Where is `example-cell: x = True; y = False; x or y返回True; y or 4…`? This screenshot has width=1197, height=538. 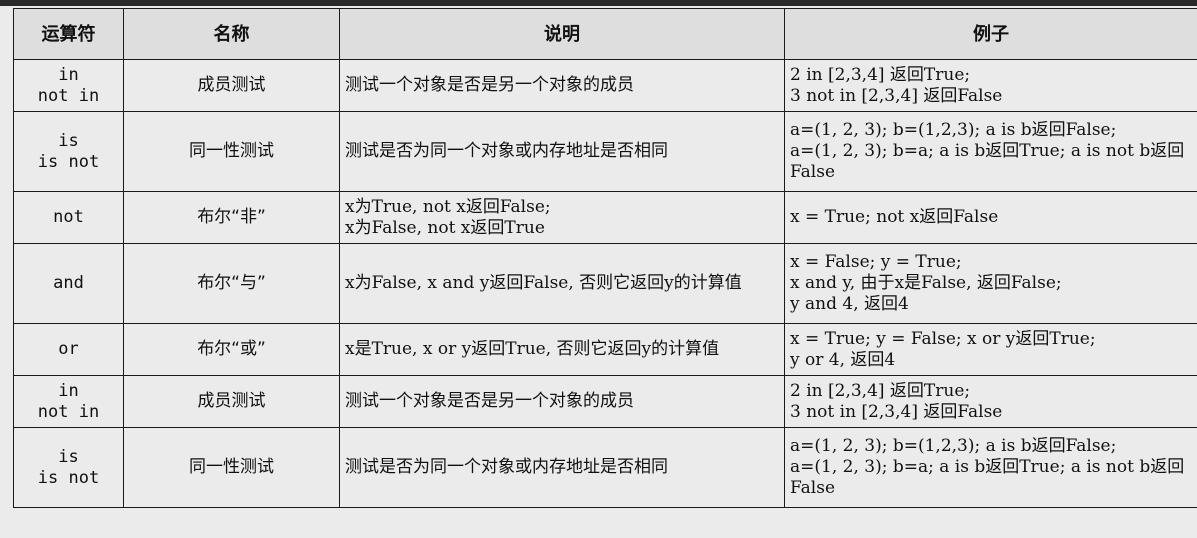
example-cell: x = True; y = False; x or y返回True; y or 4… is located at coordinates (990, 349).